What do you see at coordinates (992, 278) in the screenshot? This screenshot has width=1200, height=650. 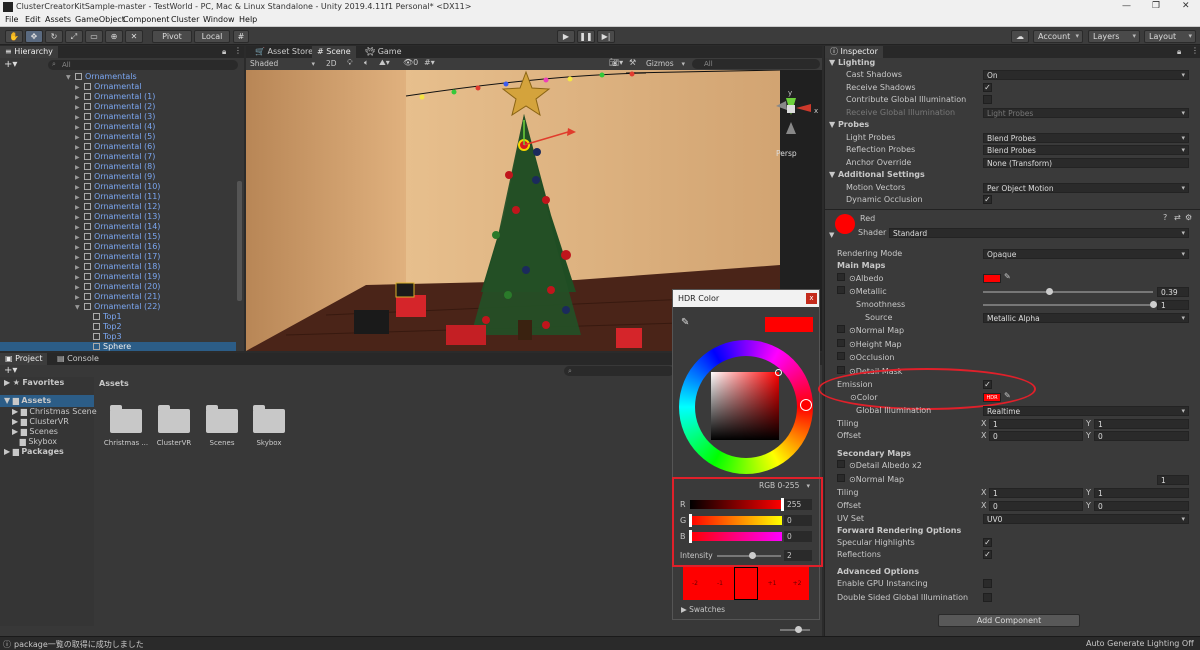 I see `albedo-color-field` at bounding box center [992, 278].